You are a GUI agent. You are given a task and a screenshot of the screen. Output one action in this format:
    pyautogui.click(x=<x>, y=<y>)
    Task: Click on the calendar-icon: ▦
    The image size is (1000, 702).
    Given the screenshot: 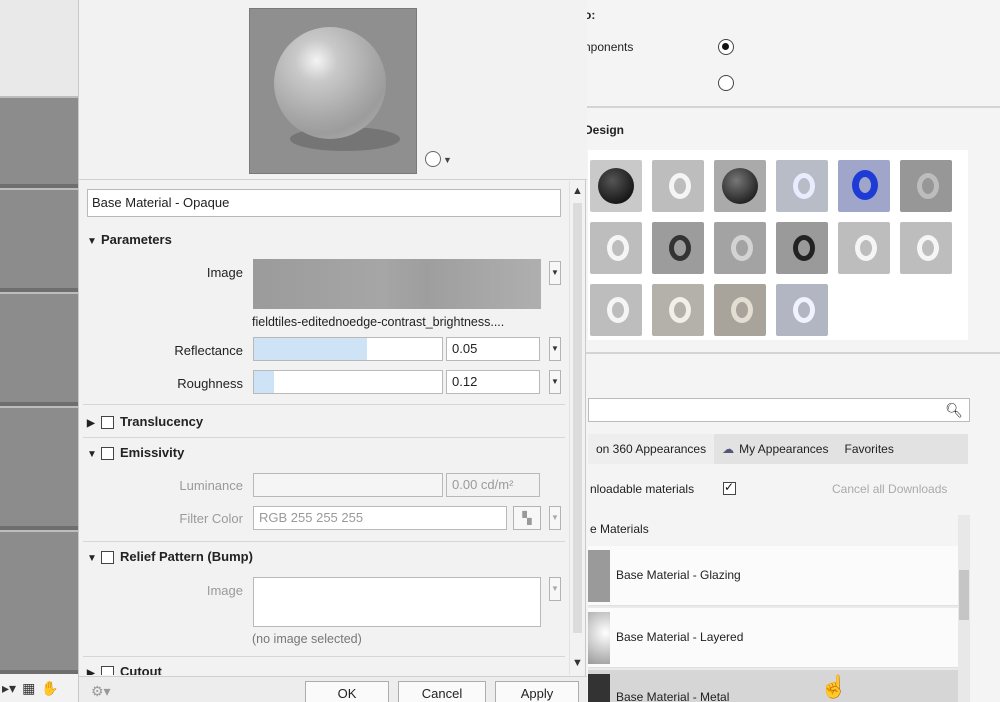 What is the action you would take?
    pyautogui.click(x=28, y=688)
    